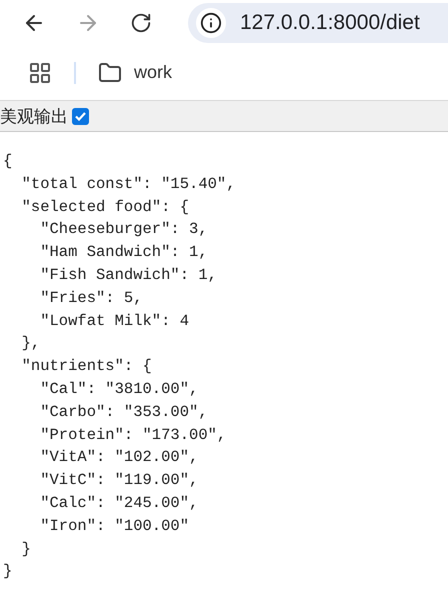 Image resolution: width=448 pixels, height=594 pixels. What do you see at coordinates (115, 525) in the screenshot?
I see `code-line: "Iron": "100.00"` at bounding box center [115, 525].